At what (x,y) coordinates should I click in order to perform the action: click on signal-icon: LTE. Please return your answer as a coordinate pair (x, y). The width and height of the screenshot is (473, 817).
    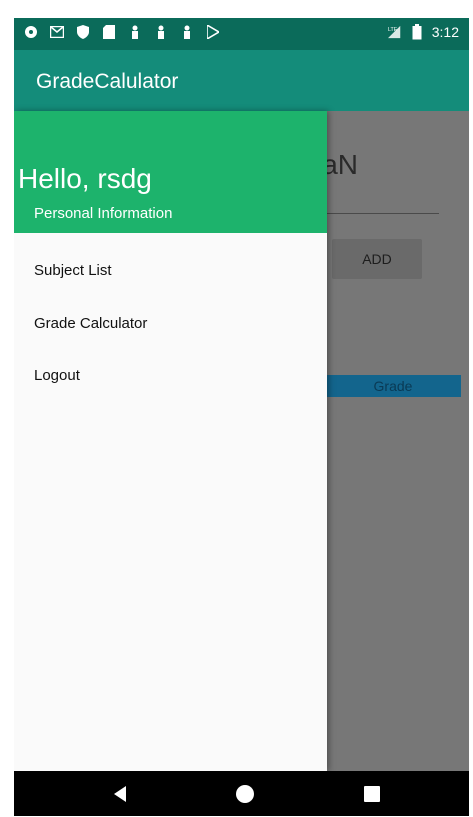
    Looking at the image, I should click on (394, 32).